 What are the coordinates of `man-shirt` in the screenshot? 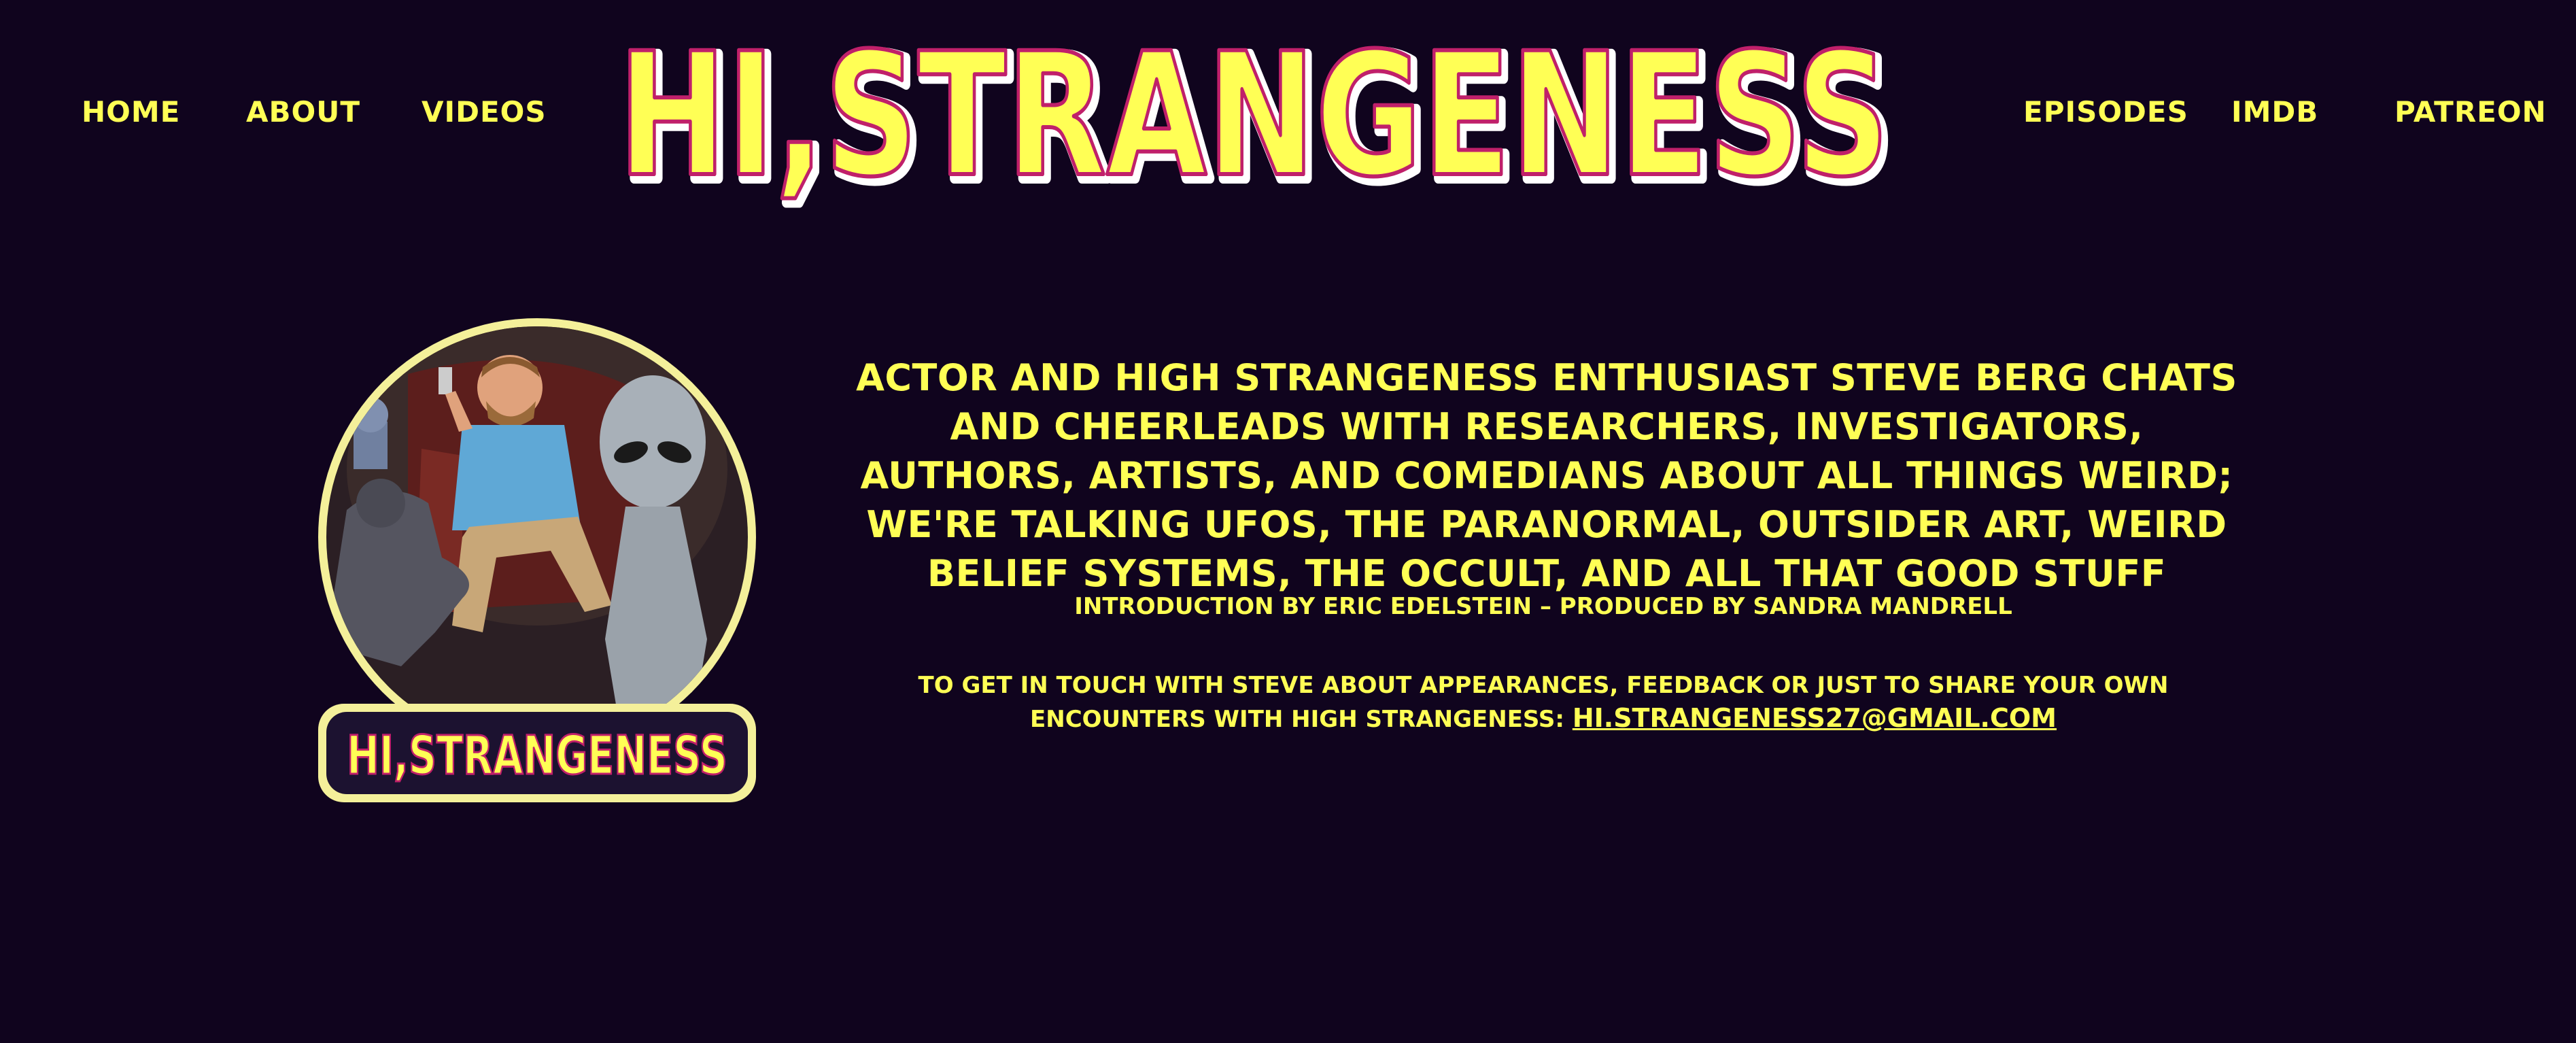 It's located at (516, 477).